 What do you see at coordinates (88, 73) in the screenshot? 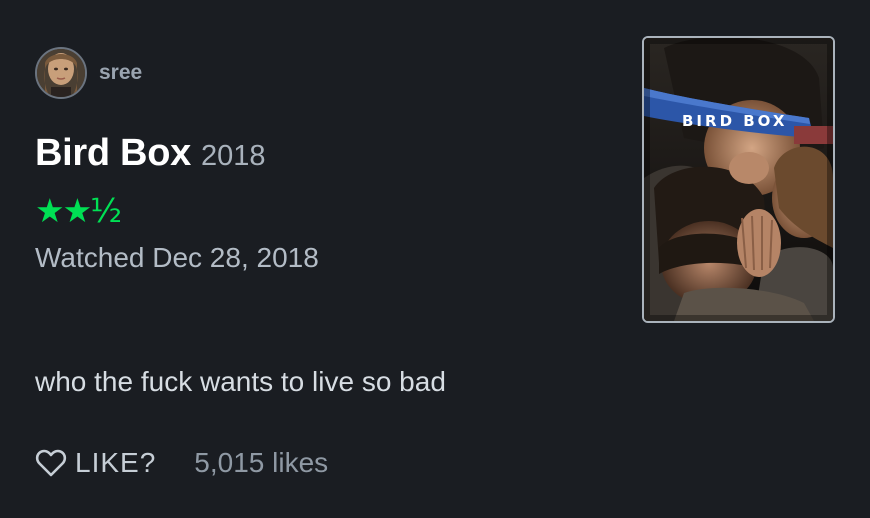
I see `review-author: sree` at bounding box center [88, 73].